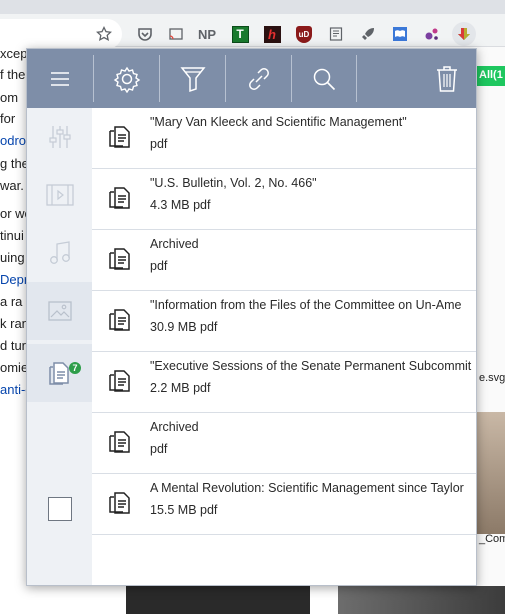  What do you see at coordinates (491, 76) in the screenshot?
I see `all-filter-tag: All(1` at bounding box center [491, 76].